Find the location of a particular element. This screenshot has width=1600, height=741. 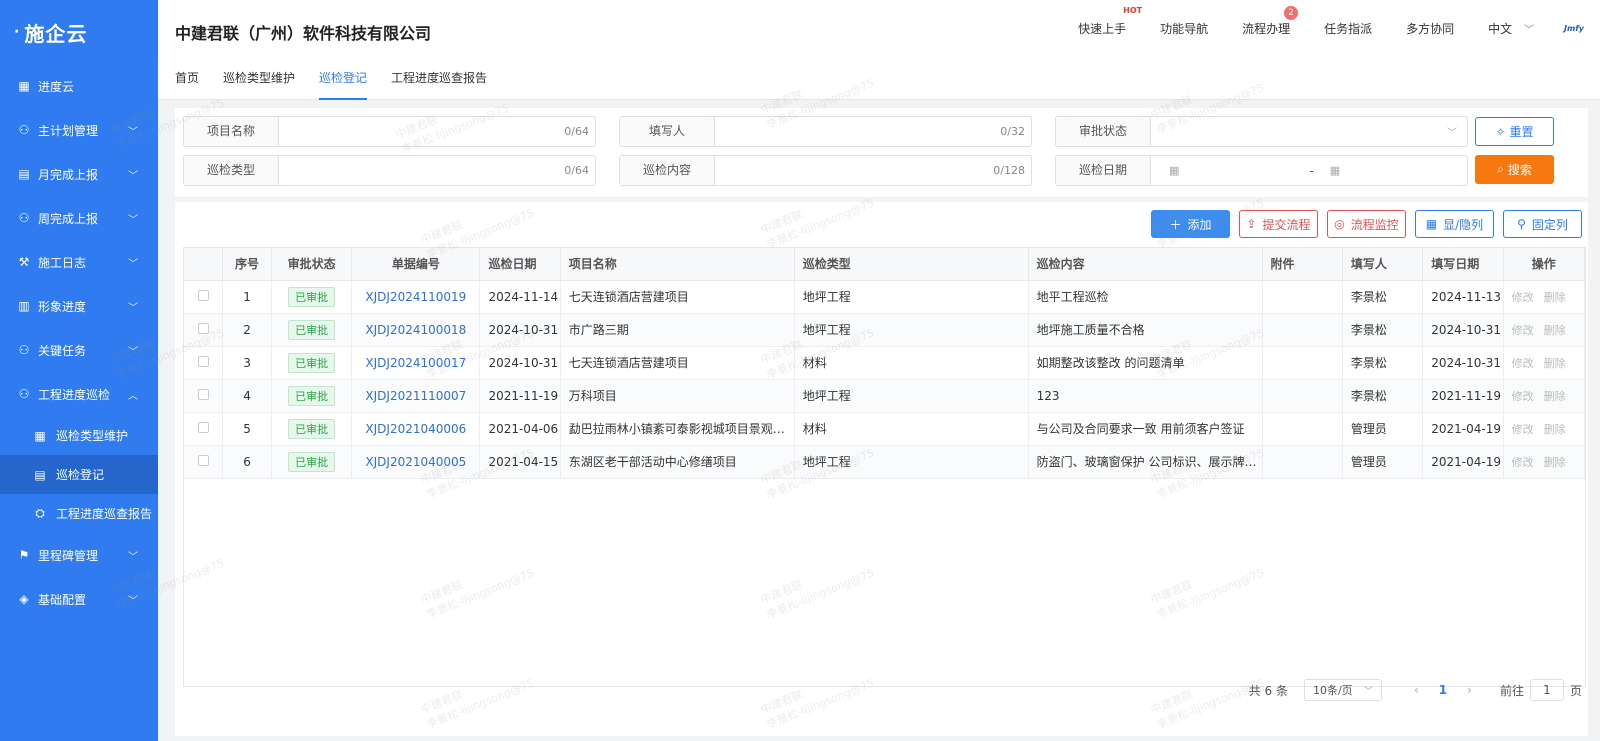

select-all-header is located at coordinates (204, 264).